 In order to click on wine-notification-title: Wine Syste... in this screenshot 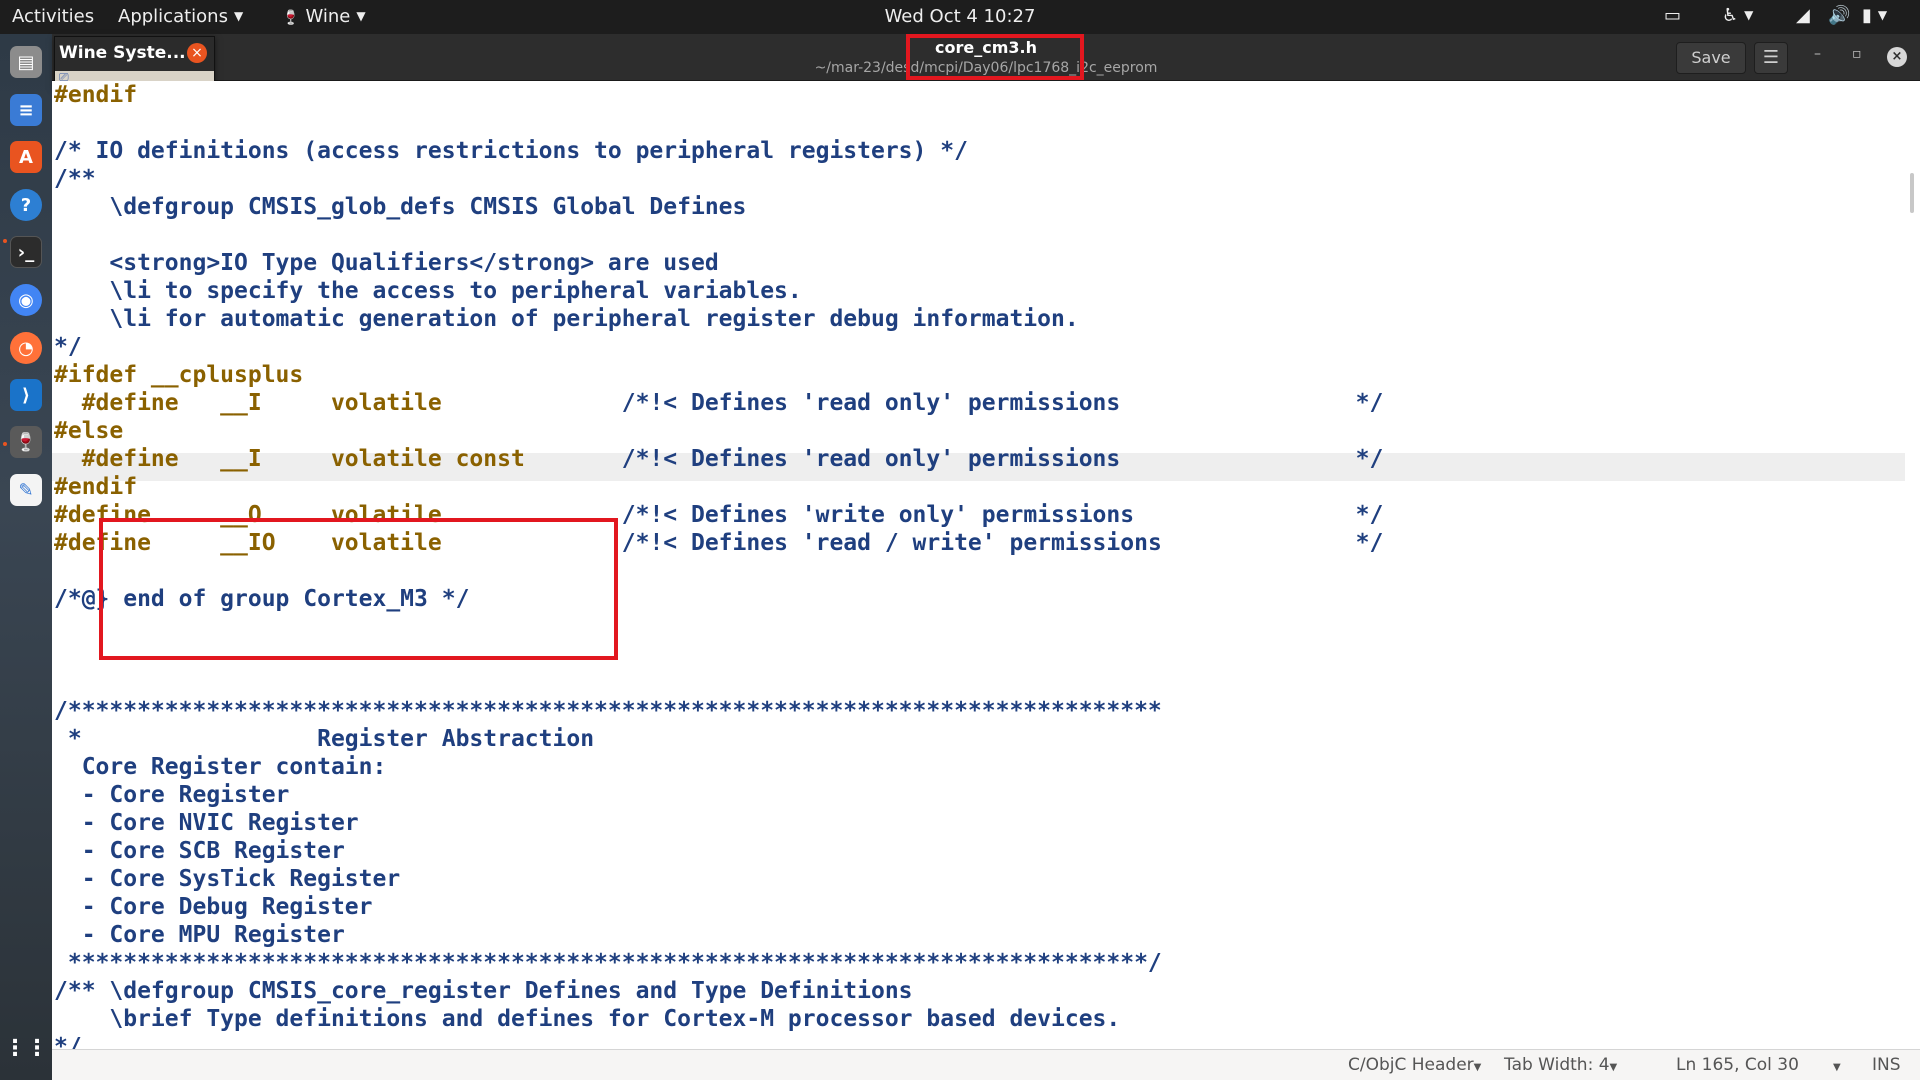, I will do `click(122, 53)`.